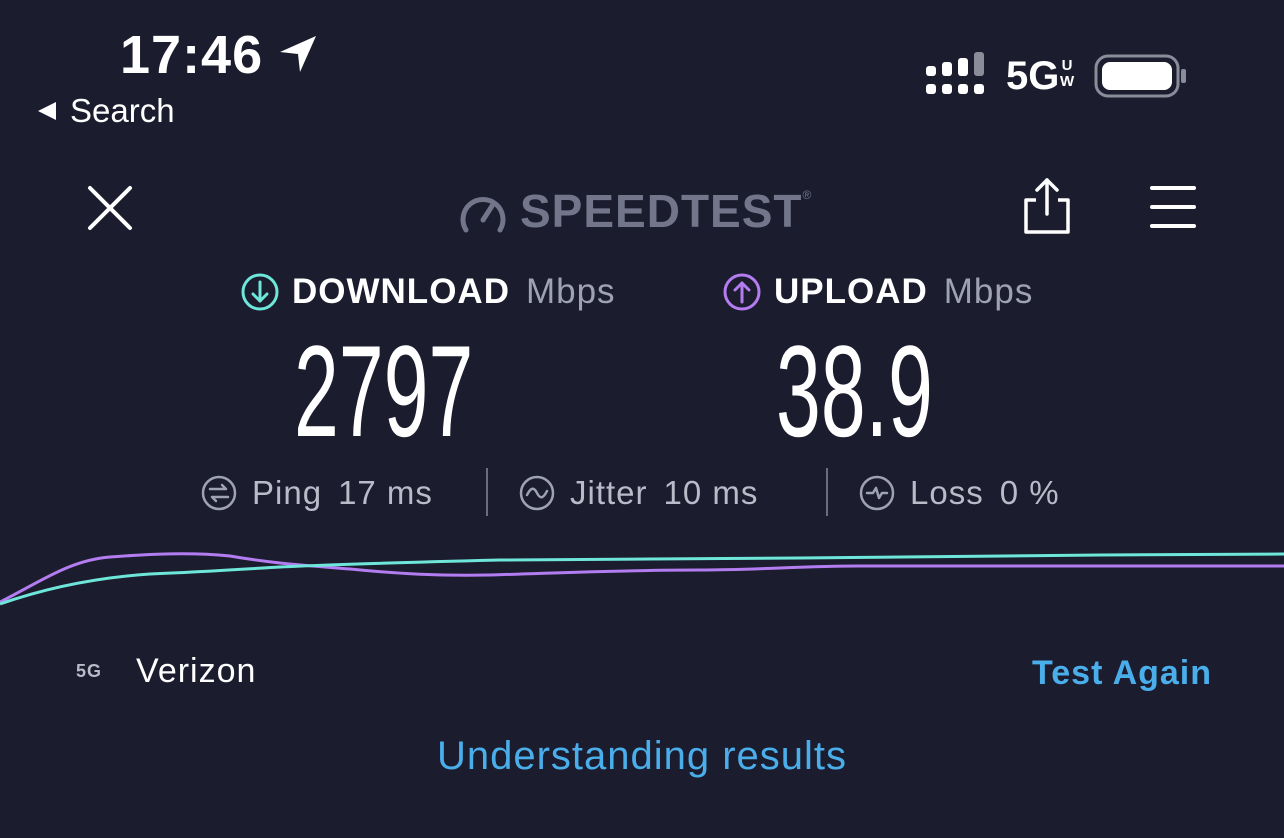 This screenshot has height=838, width=1284. I want to click on status-time: 17:46, so click(192, 55).